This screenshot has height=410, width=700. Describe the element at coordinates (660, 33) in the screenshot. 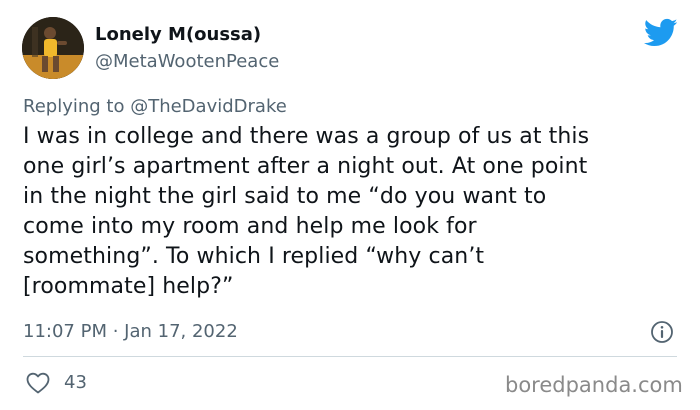

I see `twitter-bird-icon` at that location.